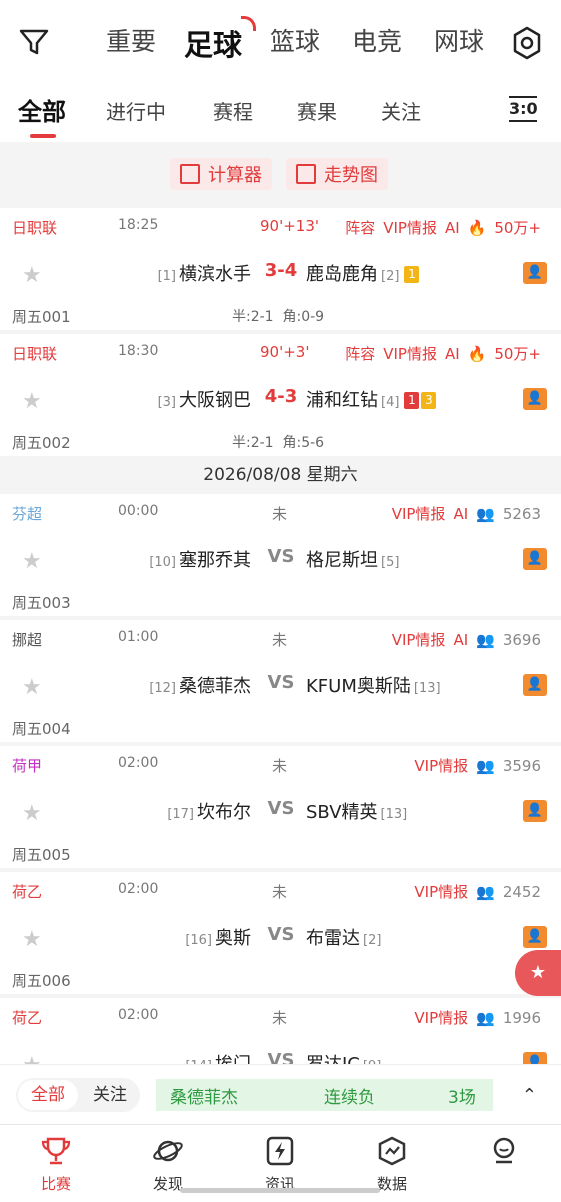 Image resolution: width=561 pixels, height=1202 pixels. What do you see at coordinates (166, 276) in the screenshot?
I see `home-rank: [1]` at bounding box center [166, 276].